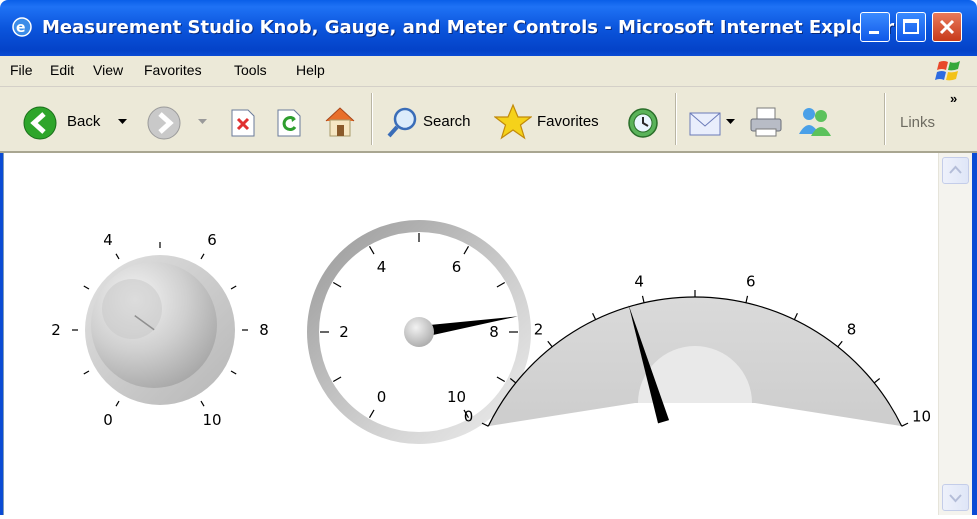  I want to click on gauge-tick-label: 0, so click(382, 397).